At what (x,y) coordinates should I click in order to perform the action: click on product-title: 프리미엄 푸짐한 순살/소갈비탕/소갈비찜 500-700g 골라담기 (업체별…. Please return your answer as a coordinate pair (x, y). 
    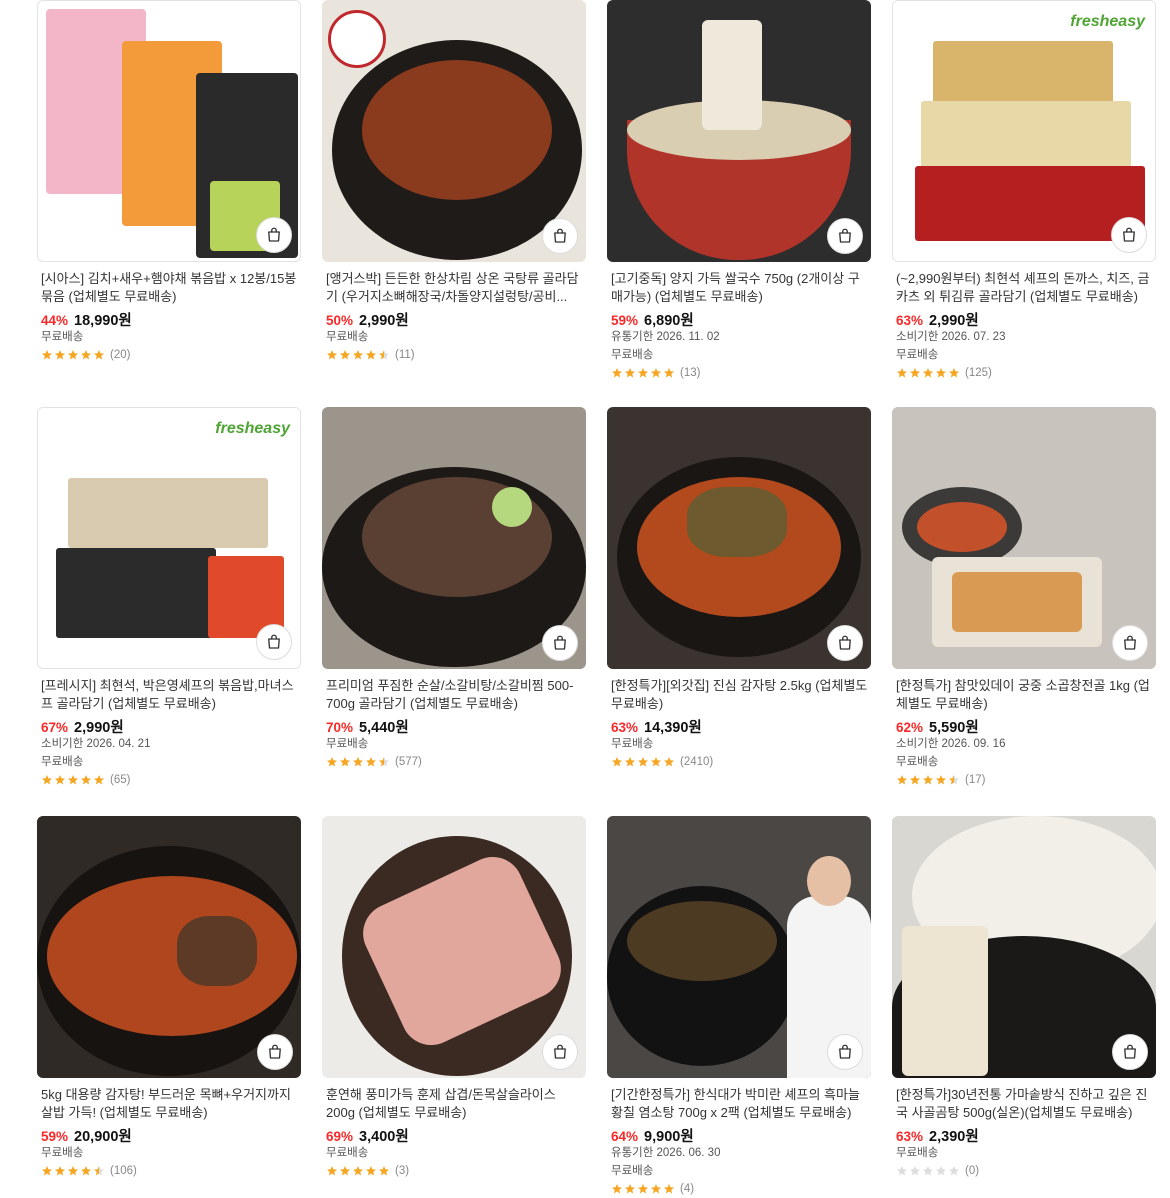
    Looking at the image, I should click on (454, 695).